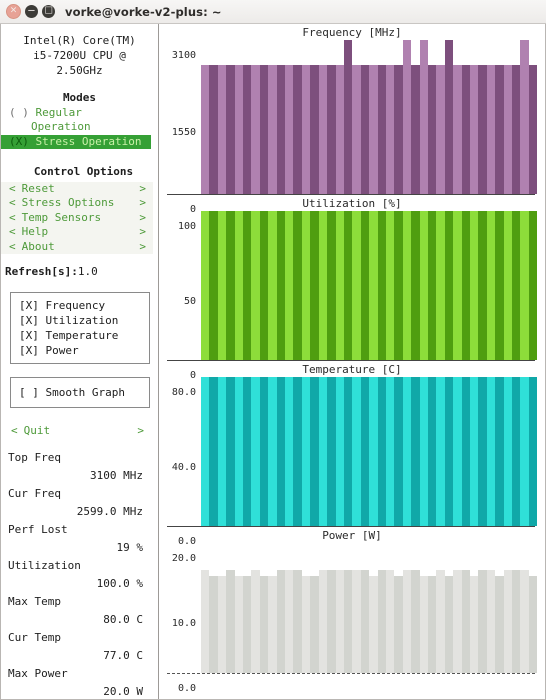 This screenshot has width=546, height=700. What do you see at coordinates (189, 301) in the screenshot?
I see `y-tick-label: 50` at bounding box center [189, 301].